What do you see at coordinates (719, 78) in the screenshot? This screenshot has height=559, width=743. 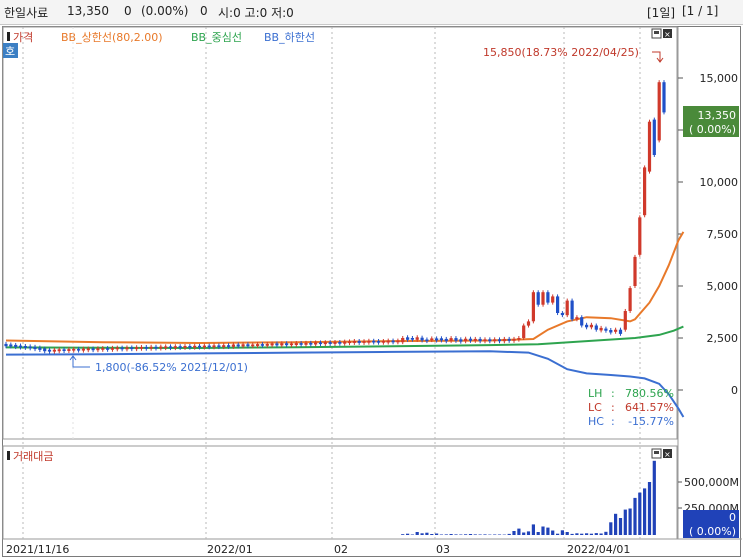 I see `y-tick-label: 15,000` at bounding box center [719, 78].